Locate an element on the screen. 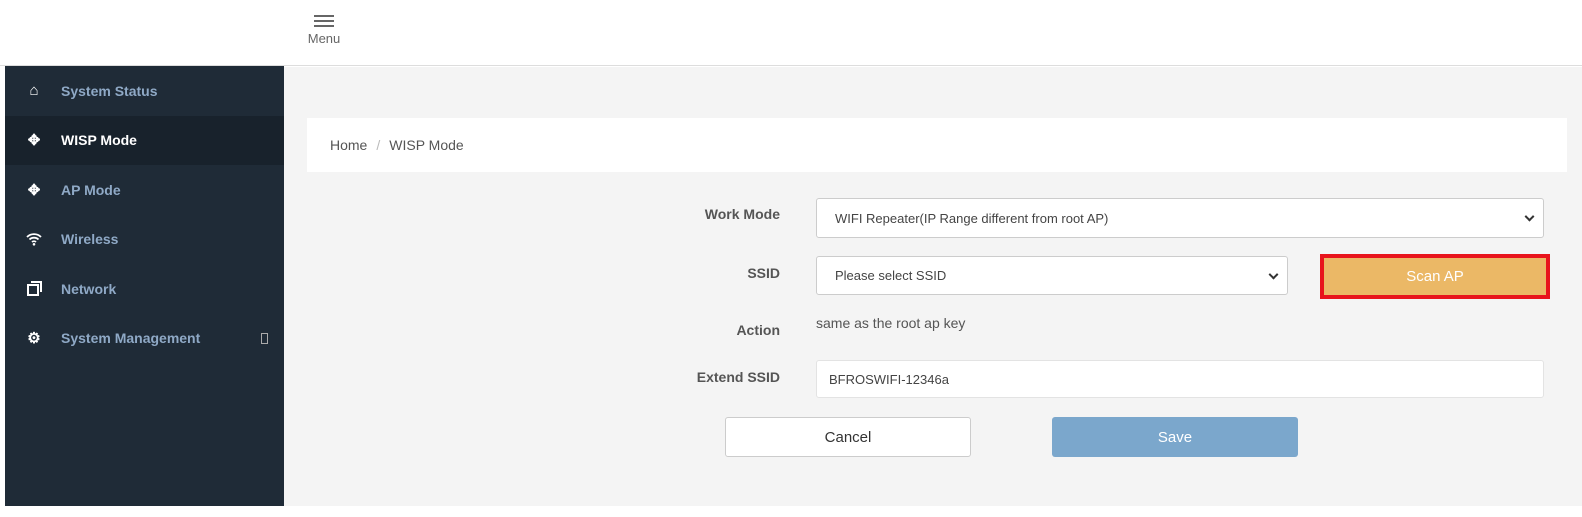  sidebar-item-label: WISP Mode is located at coordinates (99, 140).